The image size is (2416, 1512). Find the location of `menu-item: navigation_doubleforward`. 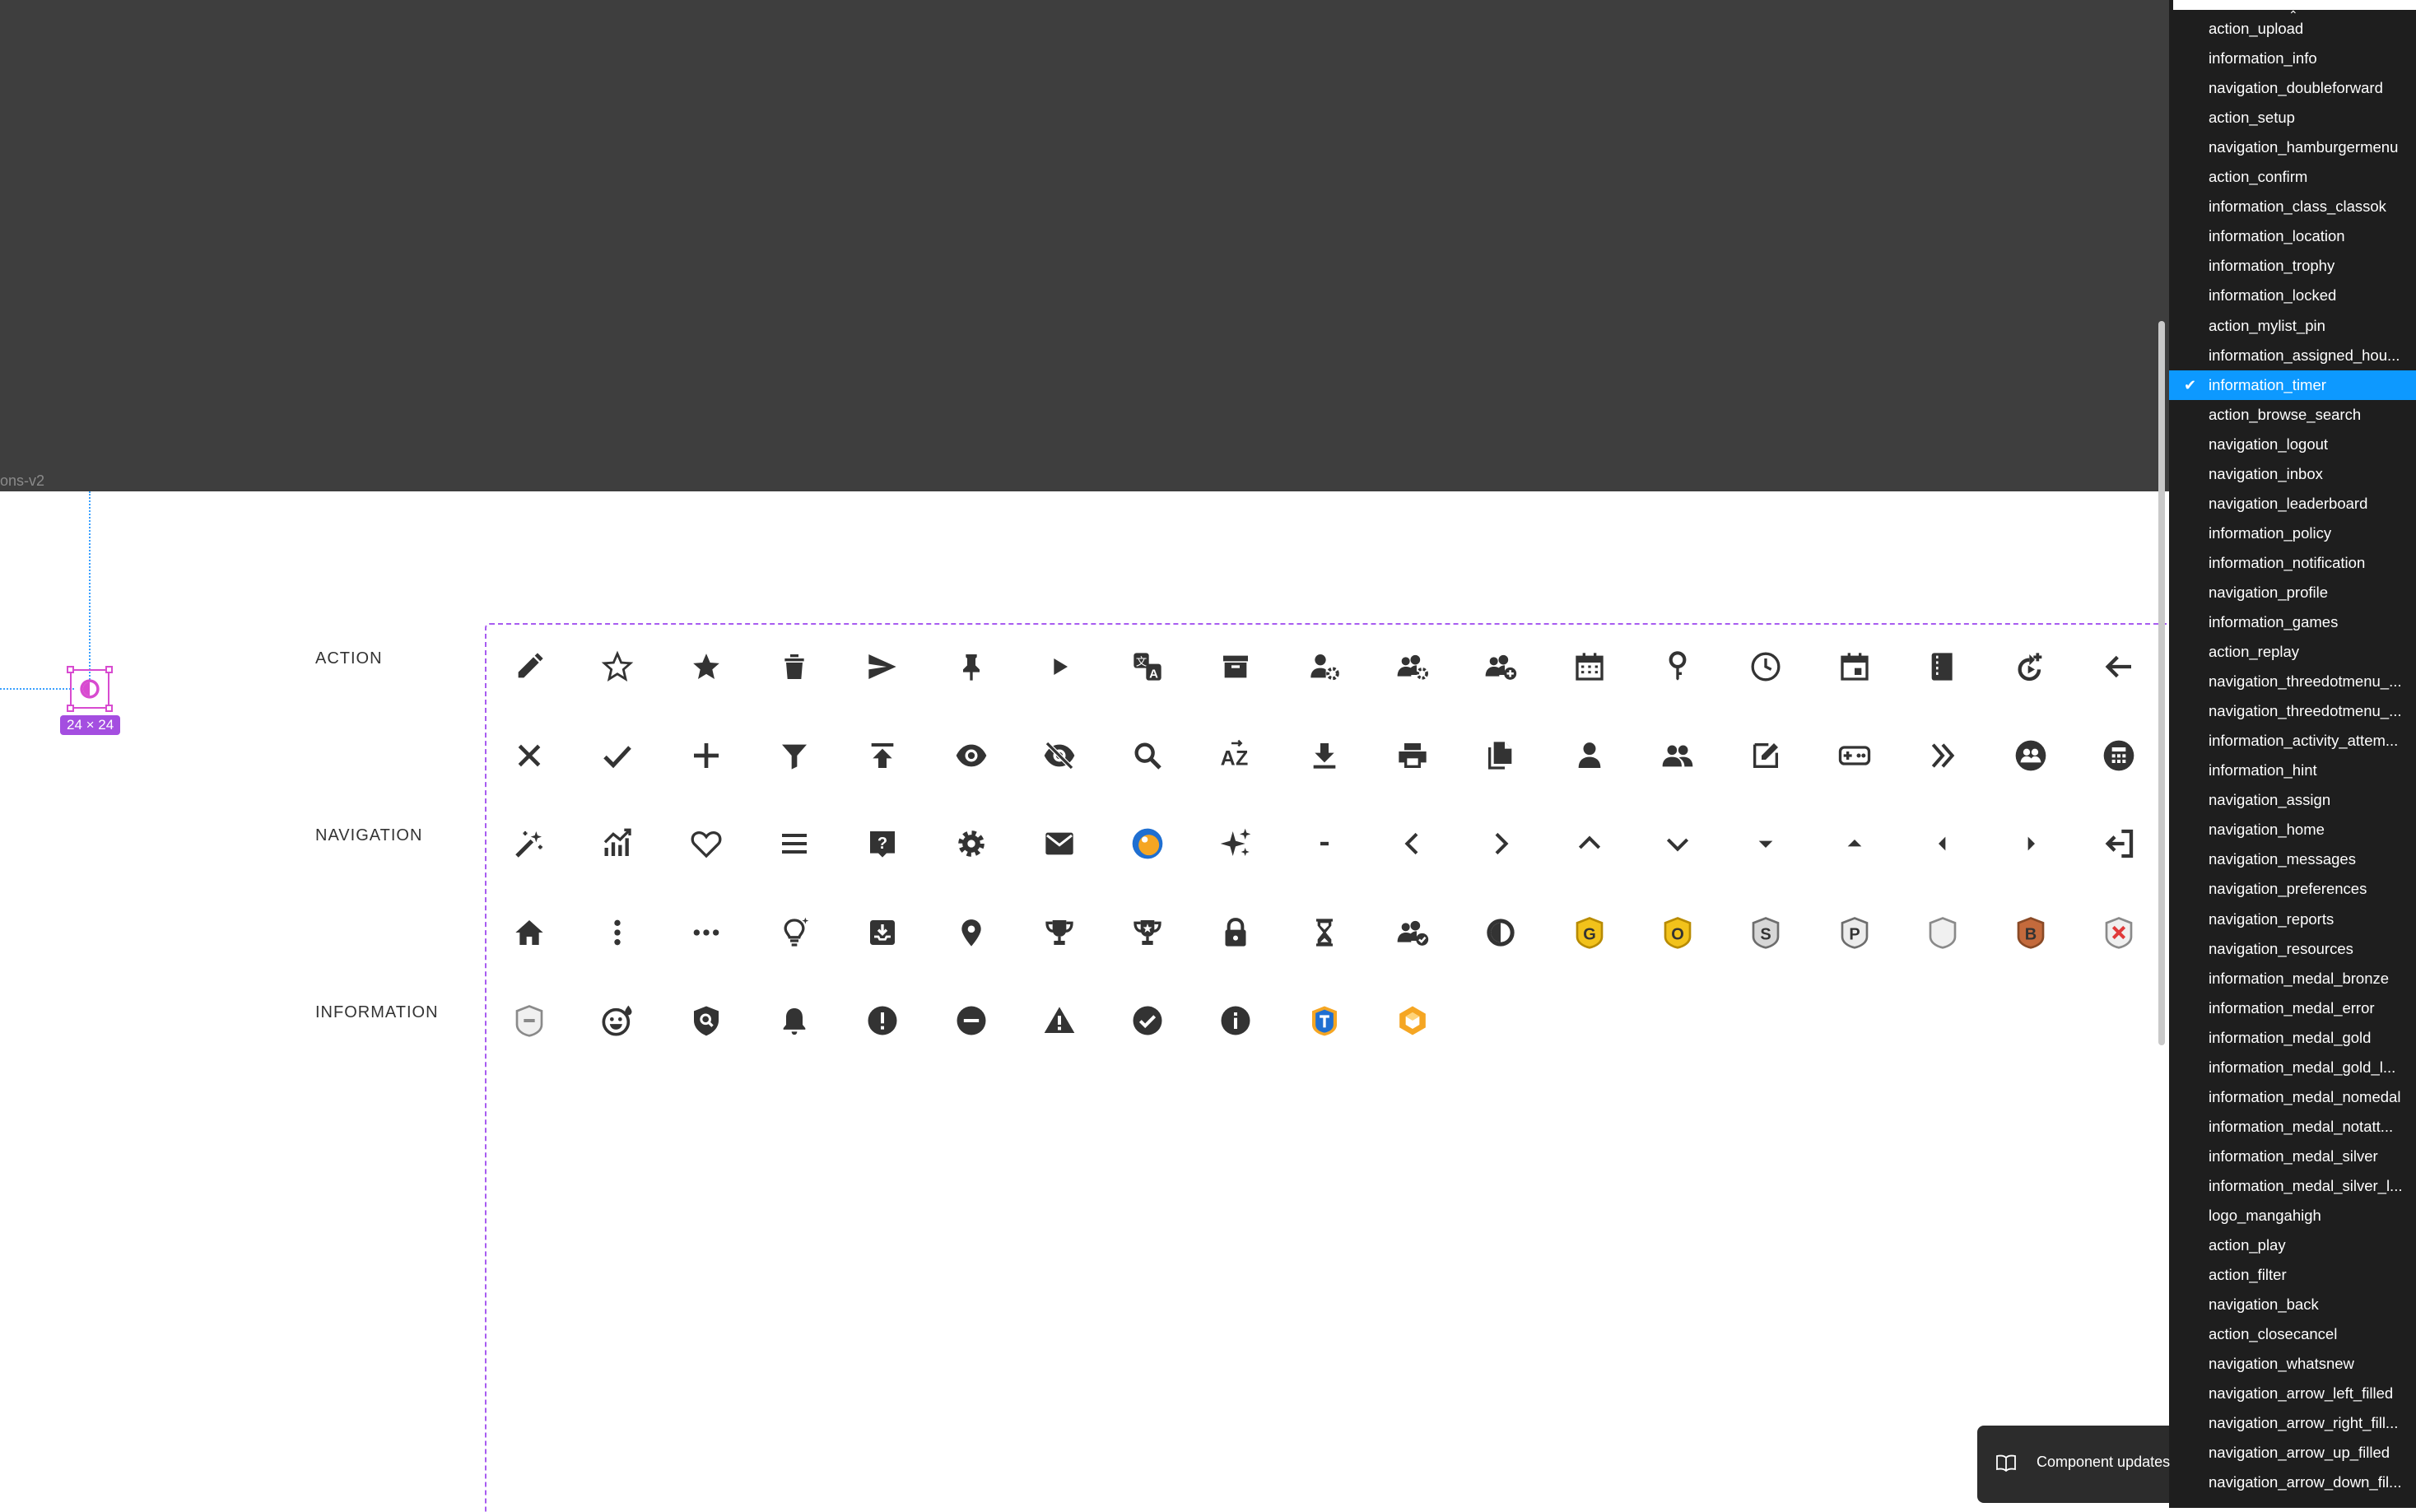

menu-item: navigation_doubleforward is located at coordinates (2292, 88).